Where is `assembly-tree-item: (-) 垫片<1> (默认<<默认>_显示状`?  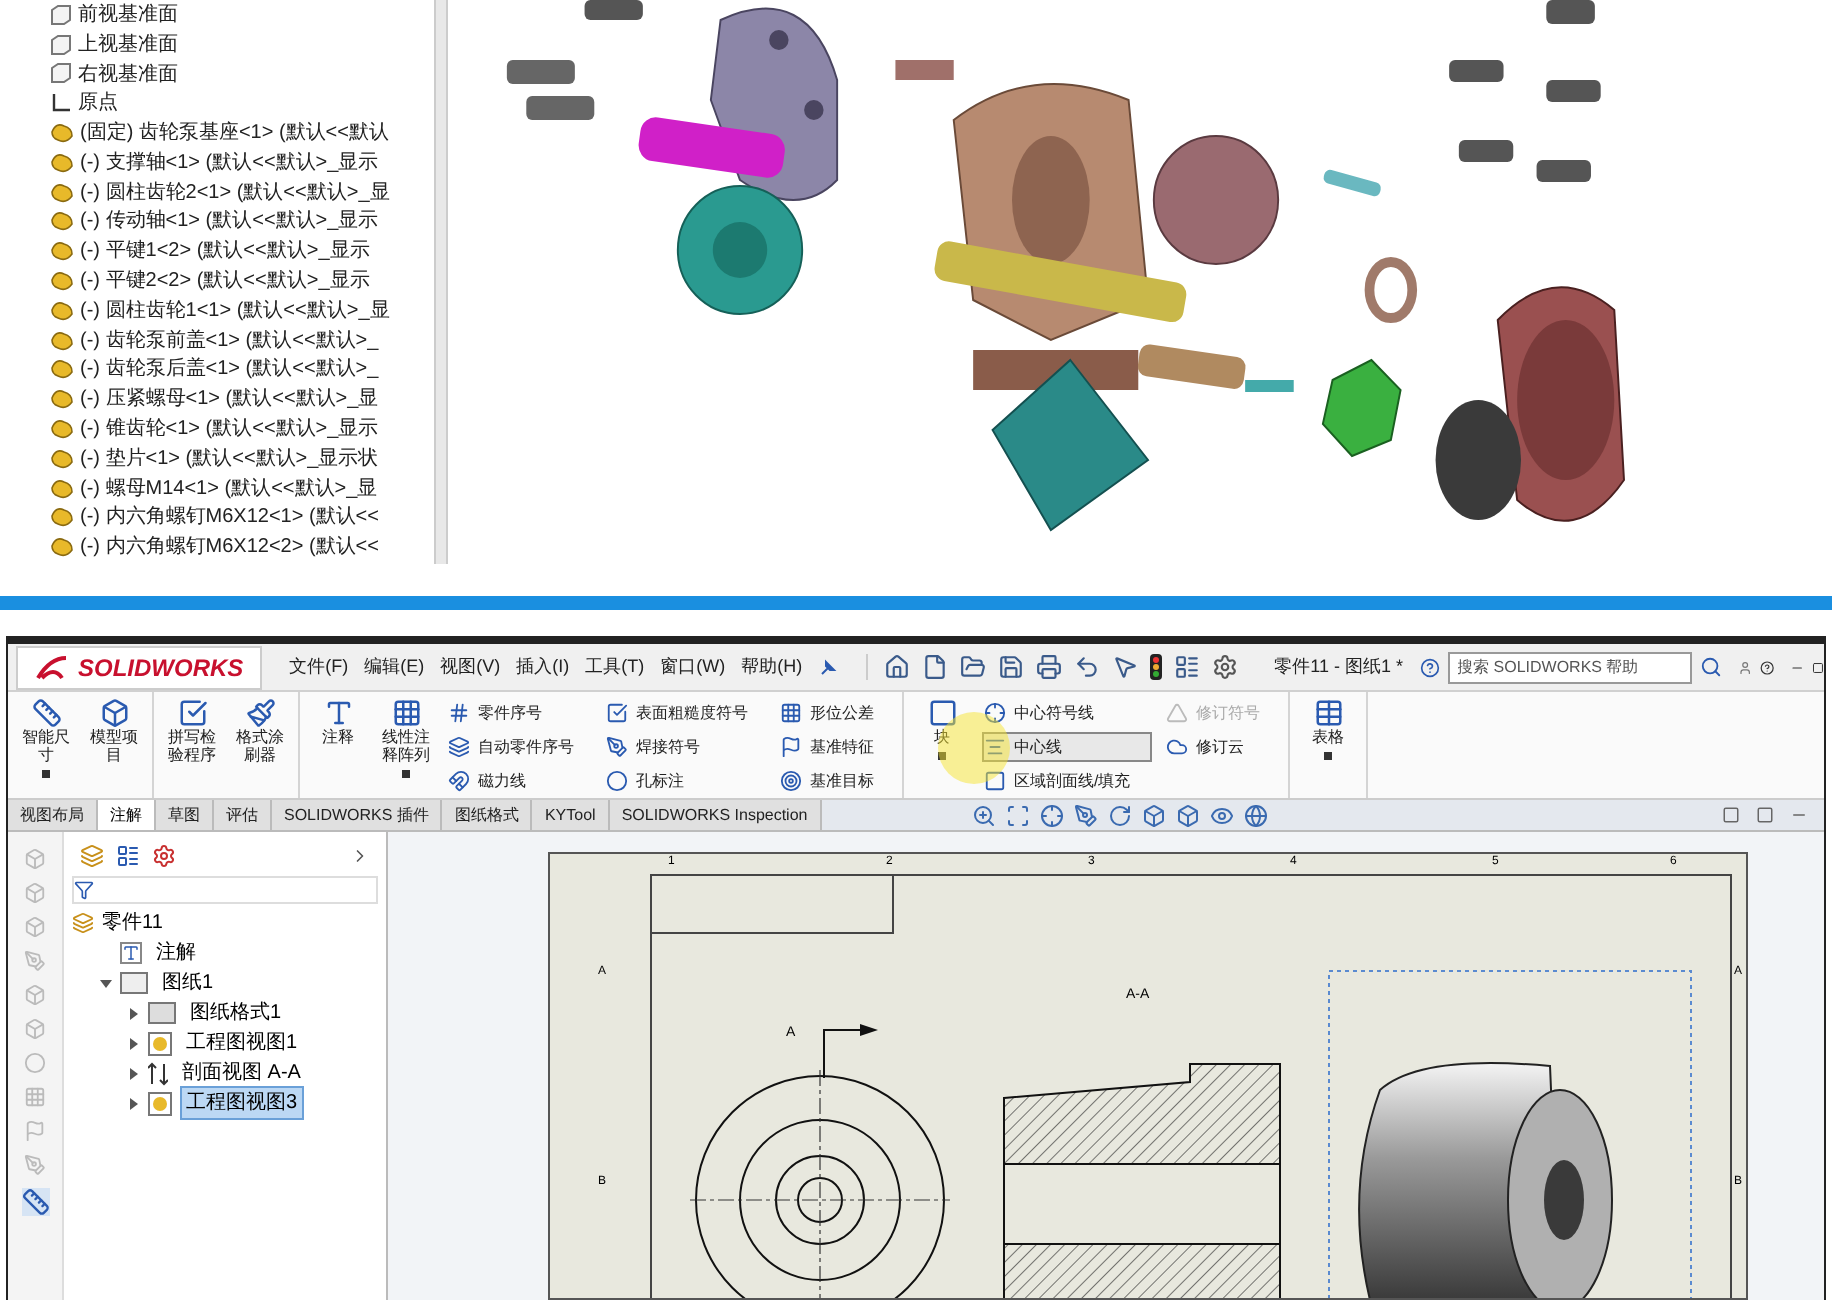 assembly-tree-item: (-) 垫片<1> (默认<<默认>_显示状 is located at coordinates (229, 458).